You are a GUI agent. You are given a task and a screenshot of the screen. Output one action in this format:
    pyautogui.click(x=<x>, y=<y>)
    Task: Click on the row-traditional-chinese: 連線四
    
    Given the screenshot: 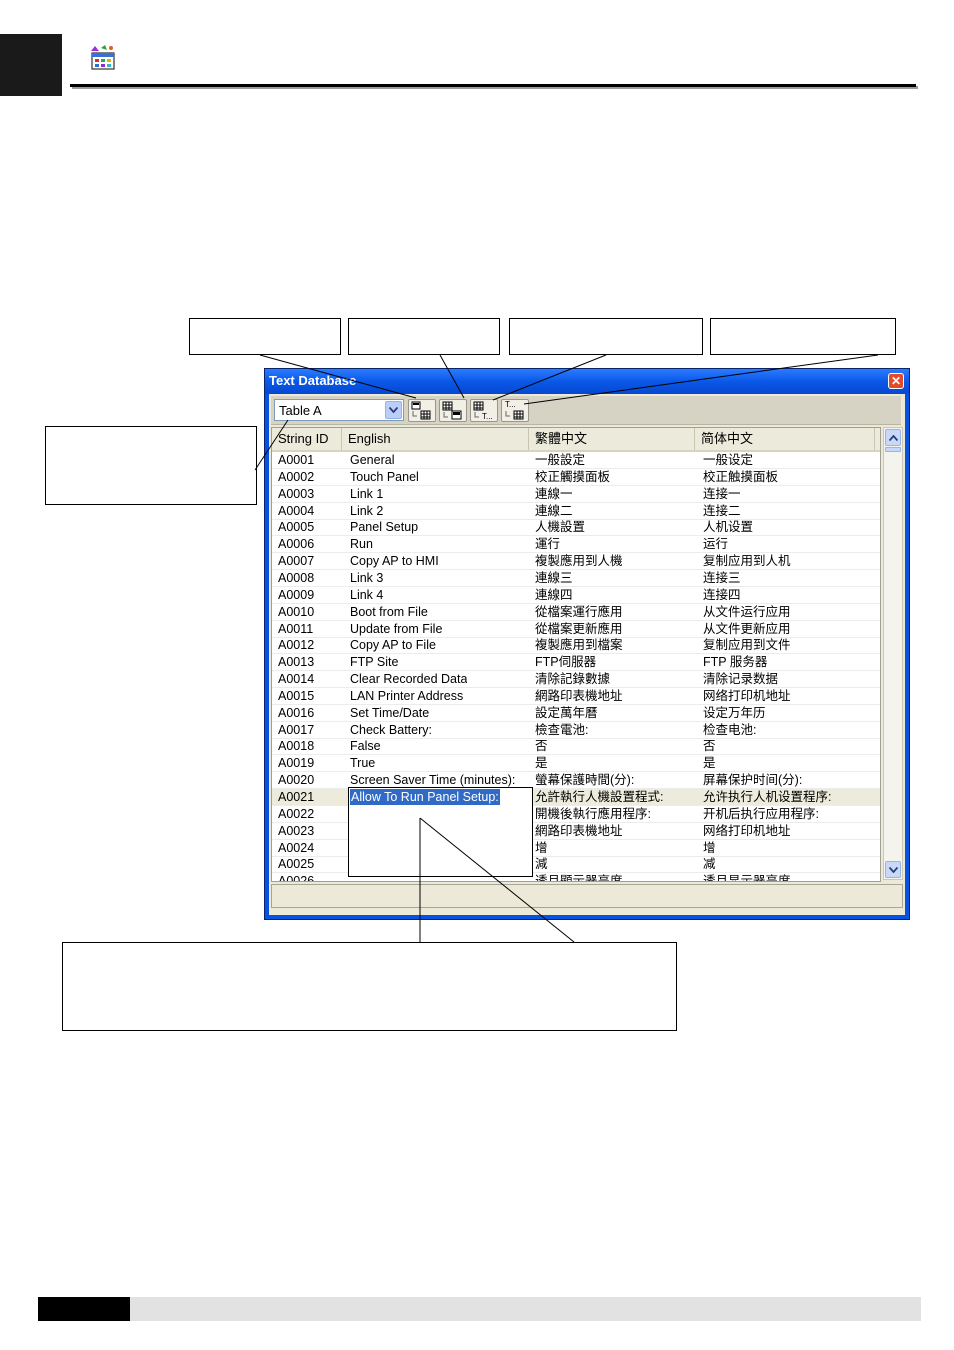 What is the action you would take?
    pyautogui.click(x=554, y=595)
    